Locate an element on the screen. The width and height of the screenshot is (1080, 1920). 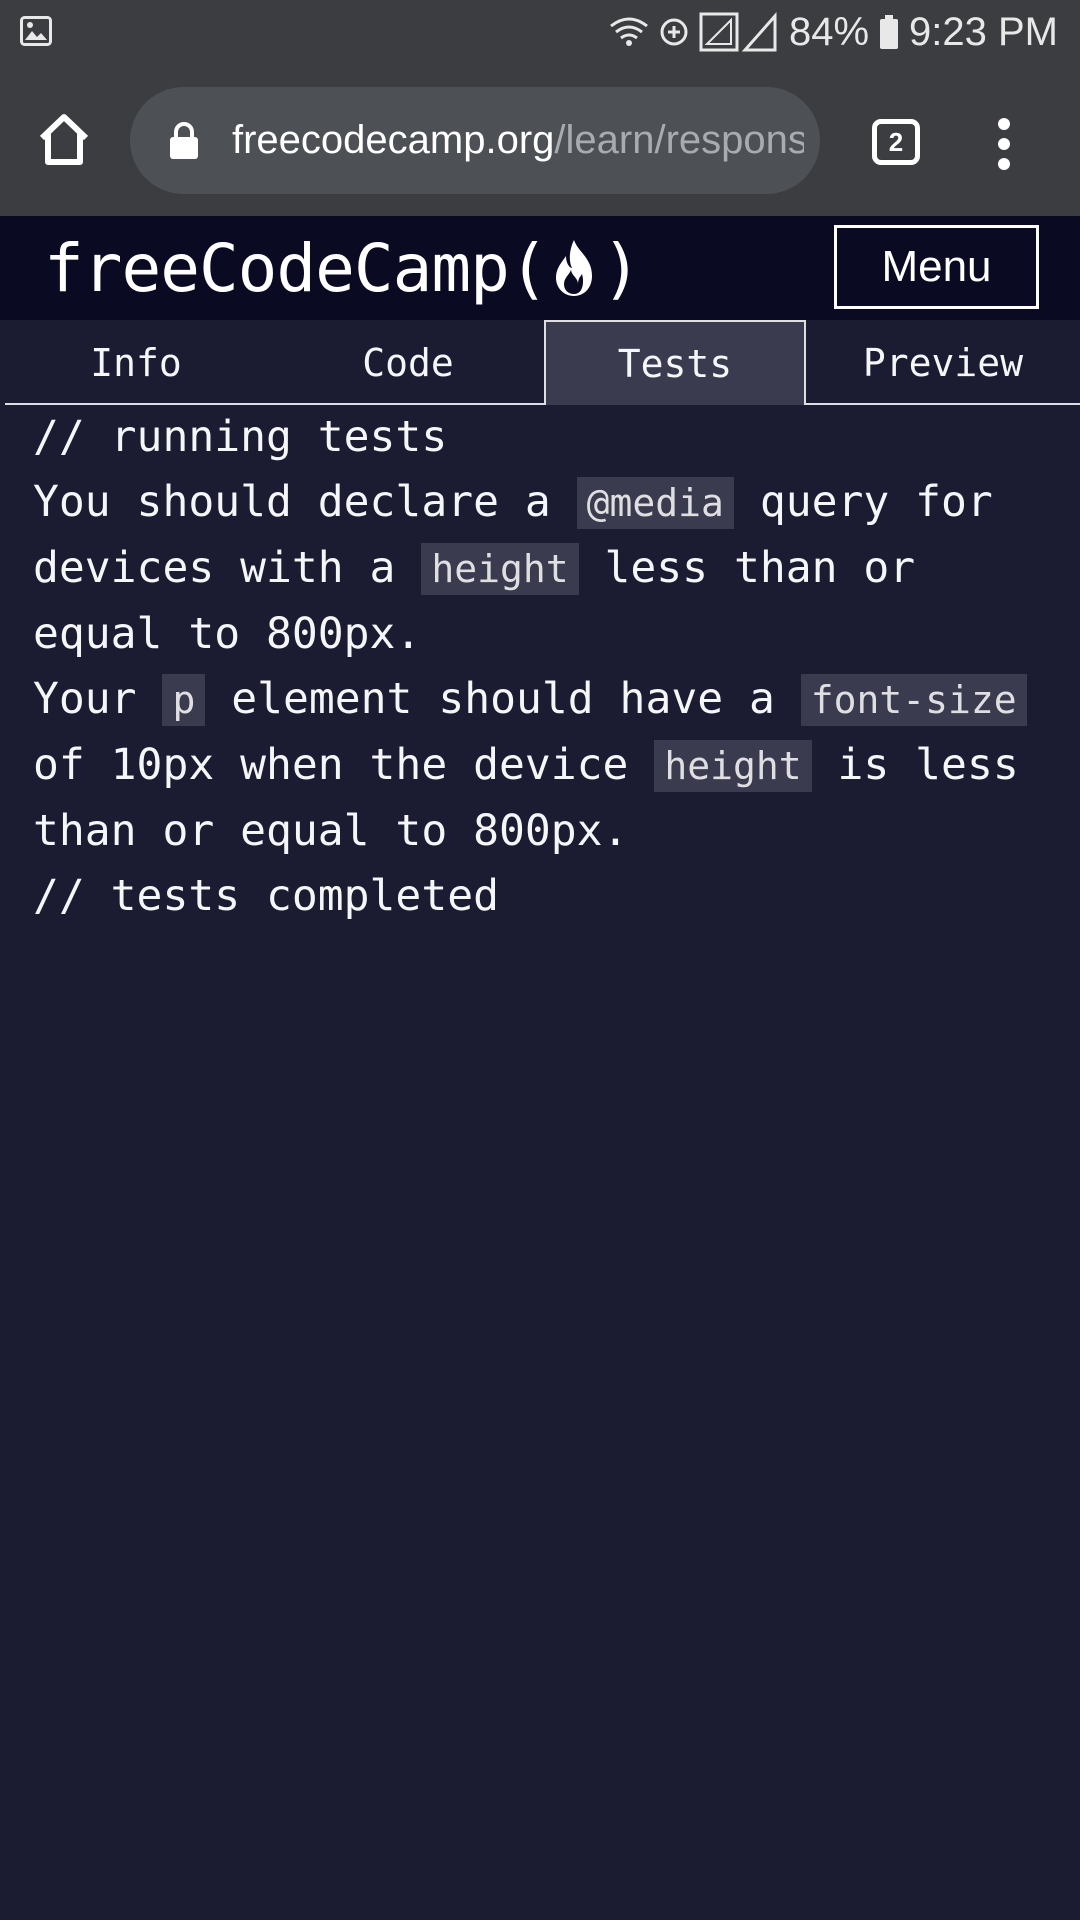
more-vert-icon is located at coordinates (1004, 144).